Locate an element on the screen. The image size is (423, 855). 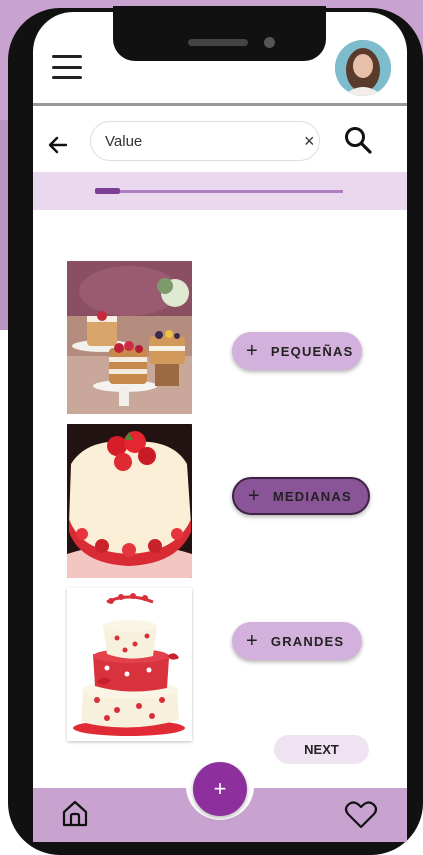
home-icon is located at coordinates (75, 813).